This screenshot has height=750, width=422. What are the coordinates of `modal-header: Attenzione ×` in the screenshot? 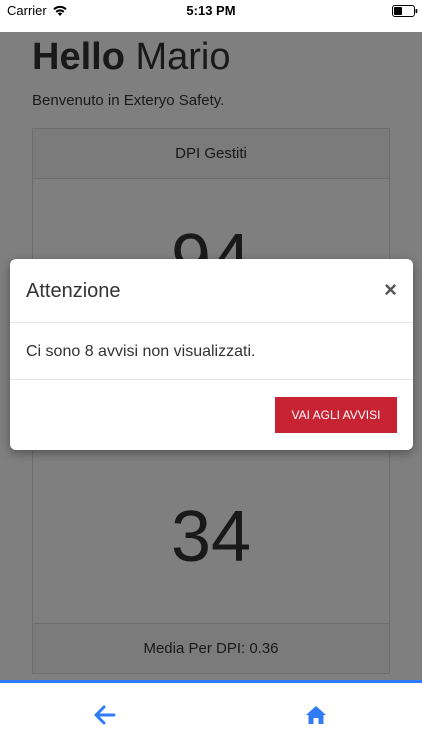 It's located at (211, 291).